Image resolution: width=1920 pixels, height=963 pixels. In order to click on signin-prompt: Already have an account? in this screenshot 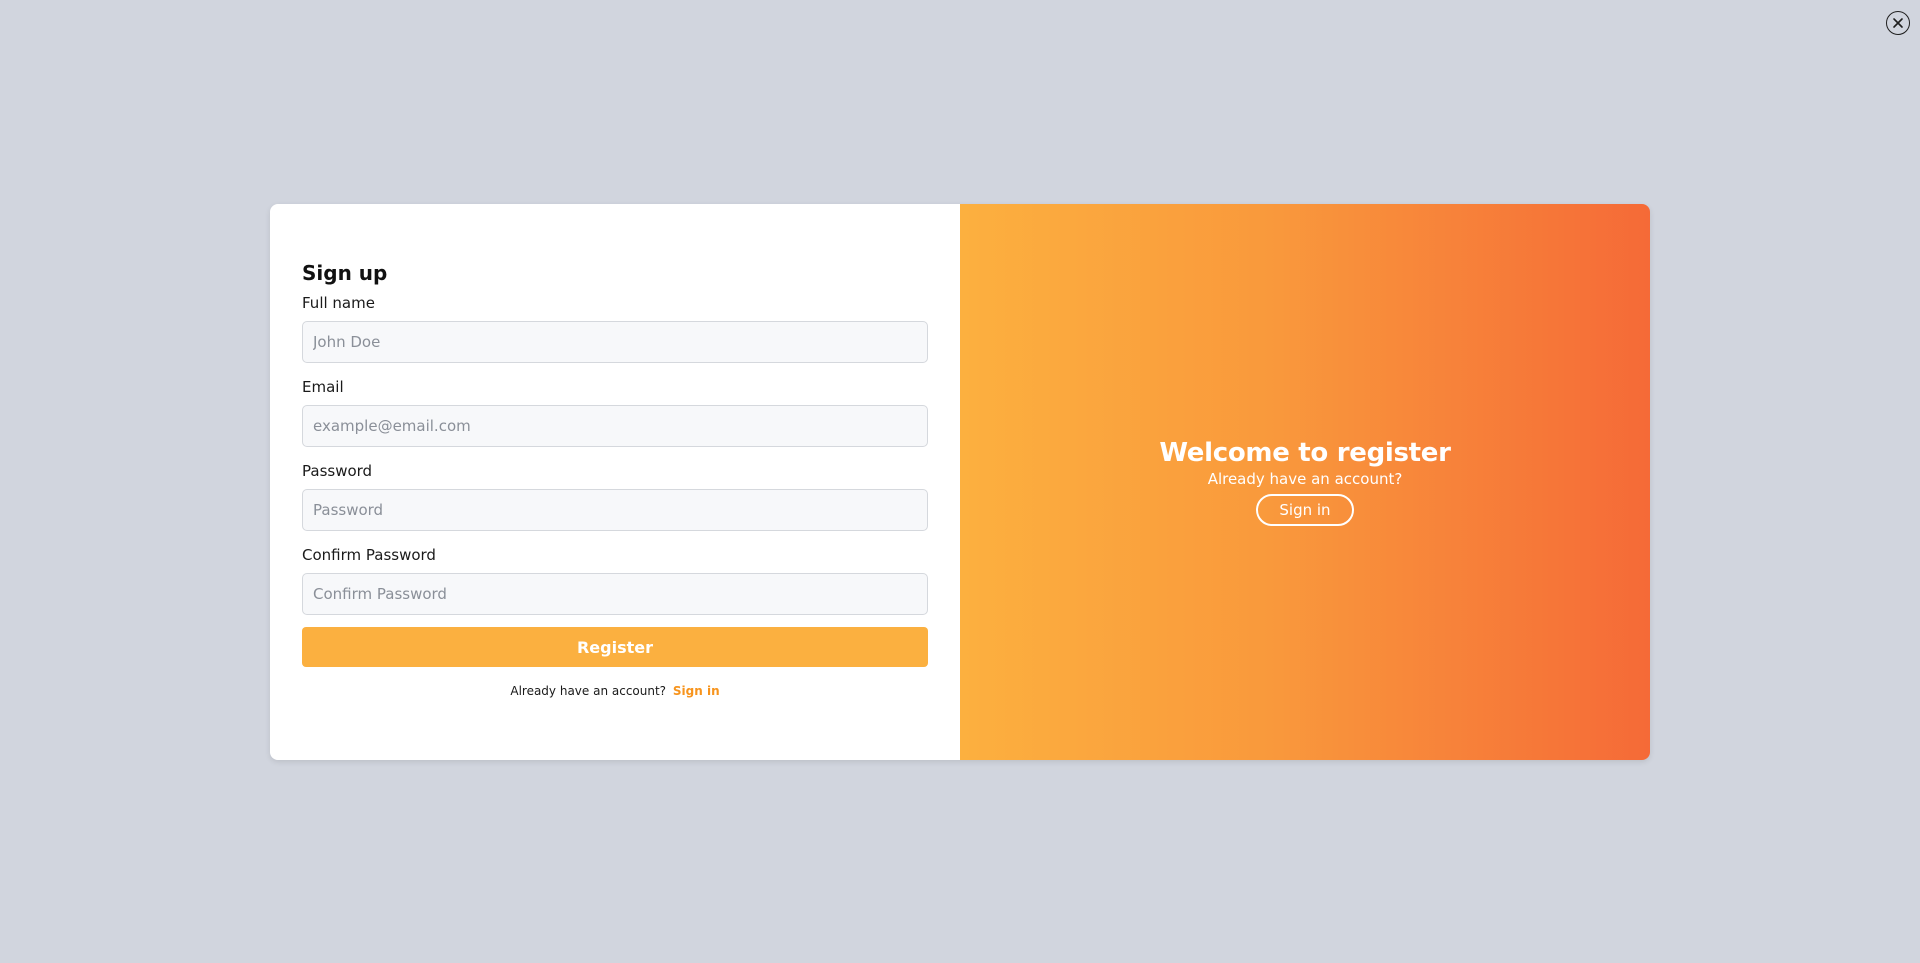, I will do `click(588, 691)`.